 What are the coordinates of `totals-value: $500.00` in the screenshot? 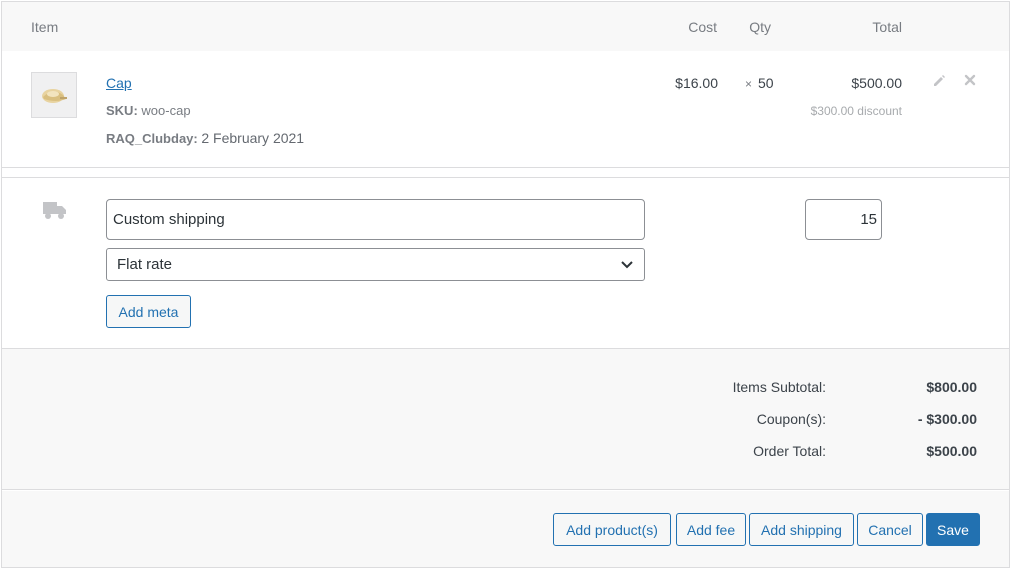 It's located at (951, 451).